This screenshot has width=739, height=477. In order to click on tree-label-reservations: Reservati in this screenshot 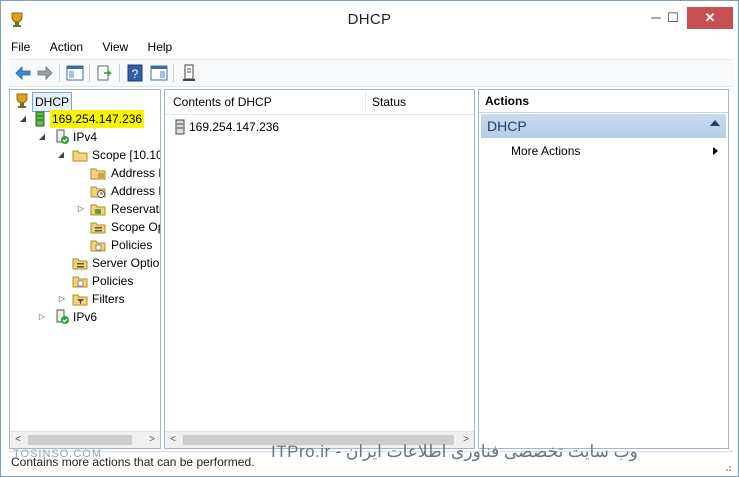, I will do `click(136, 209)`.